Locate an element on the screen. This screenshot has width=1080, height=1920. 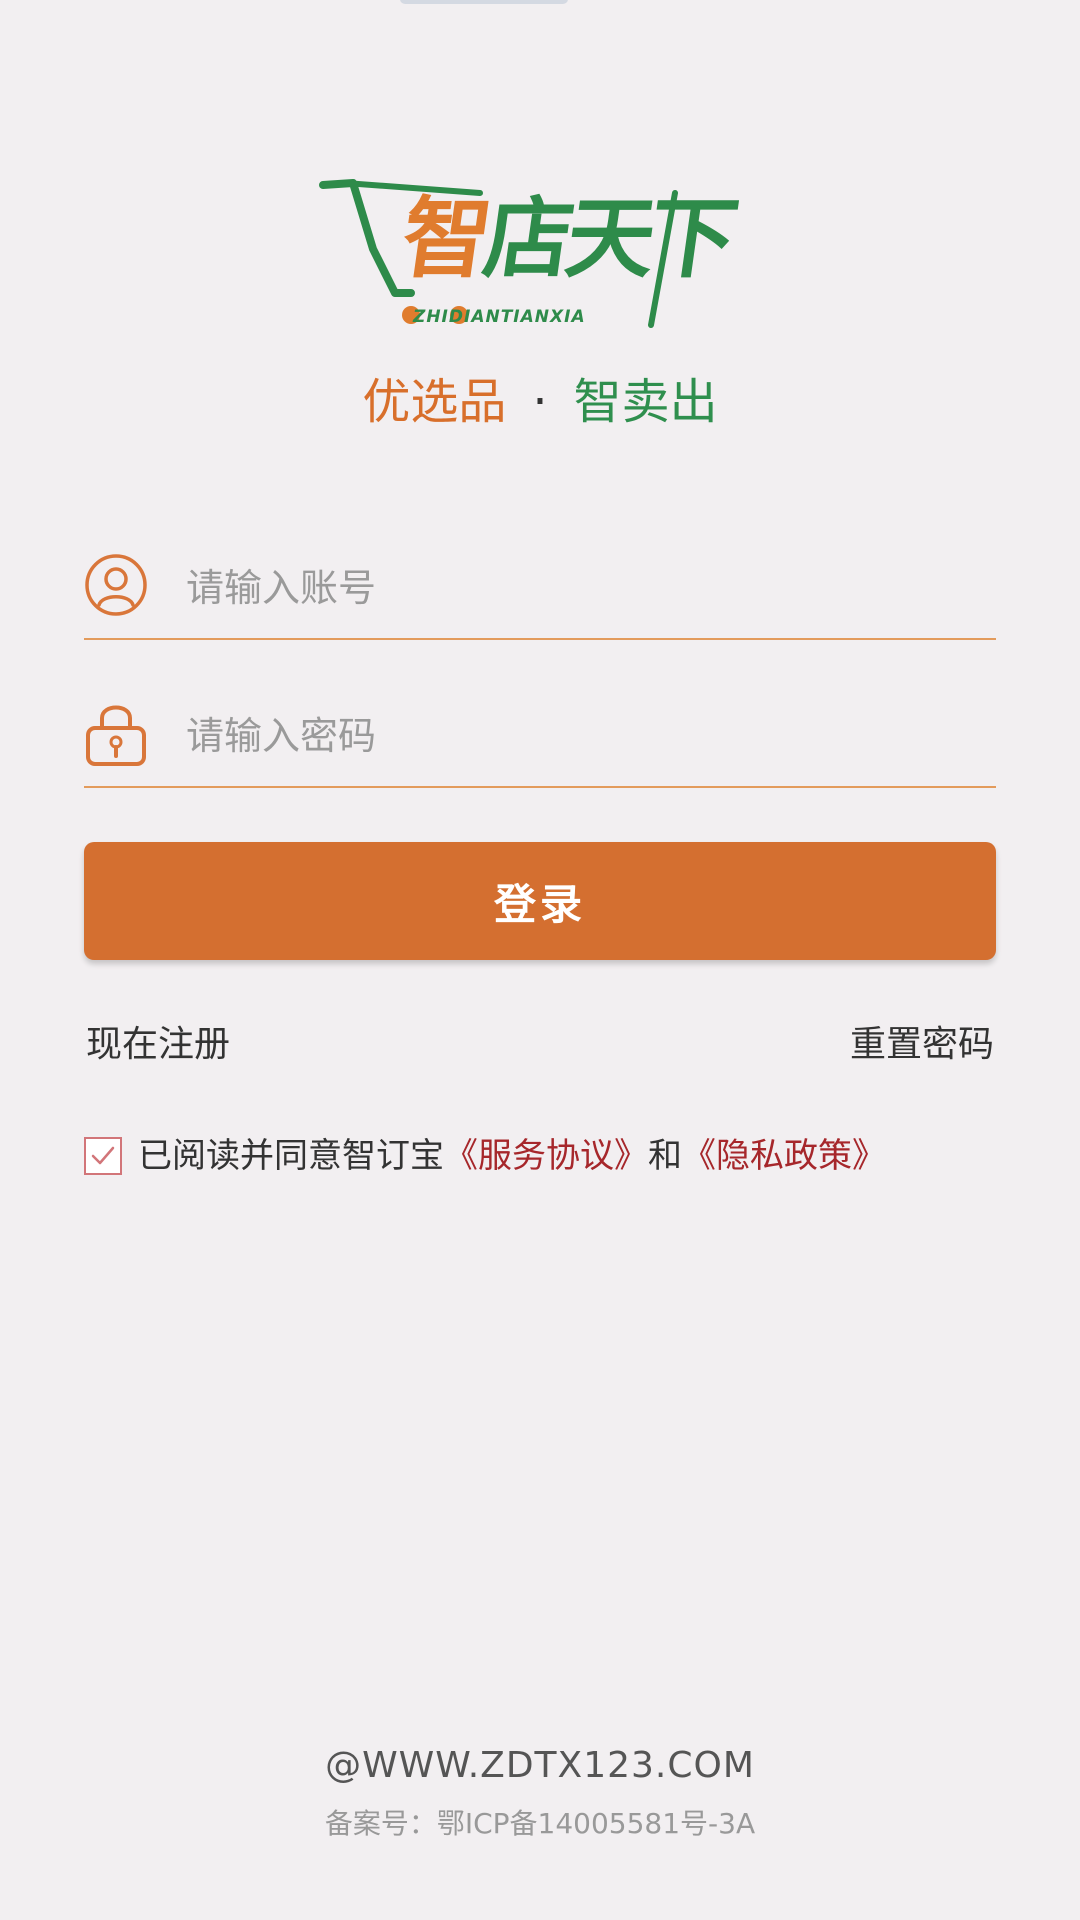
footer-website: @WWW.ZDTX123.COM is located at coordinates (540, 1765).